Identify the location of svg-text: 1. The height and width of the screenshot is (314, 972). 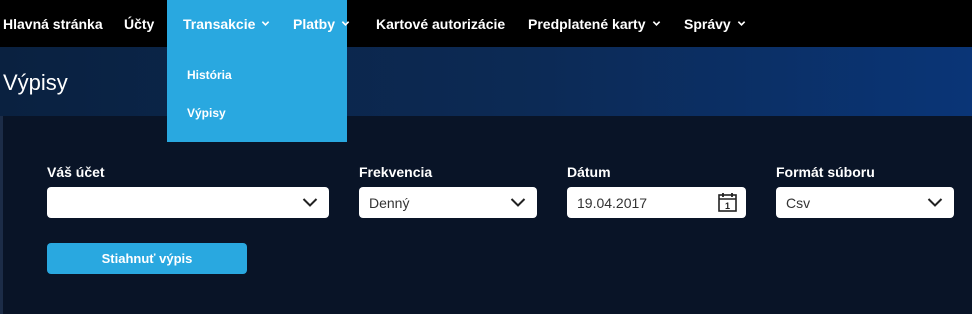
(727, 206).